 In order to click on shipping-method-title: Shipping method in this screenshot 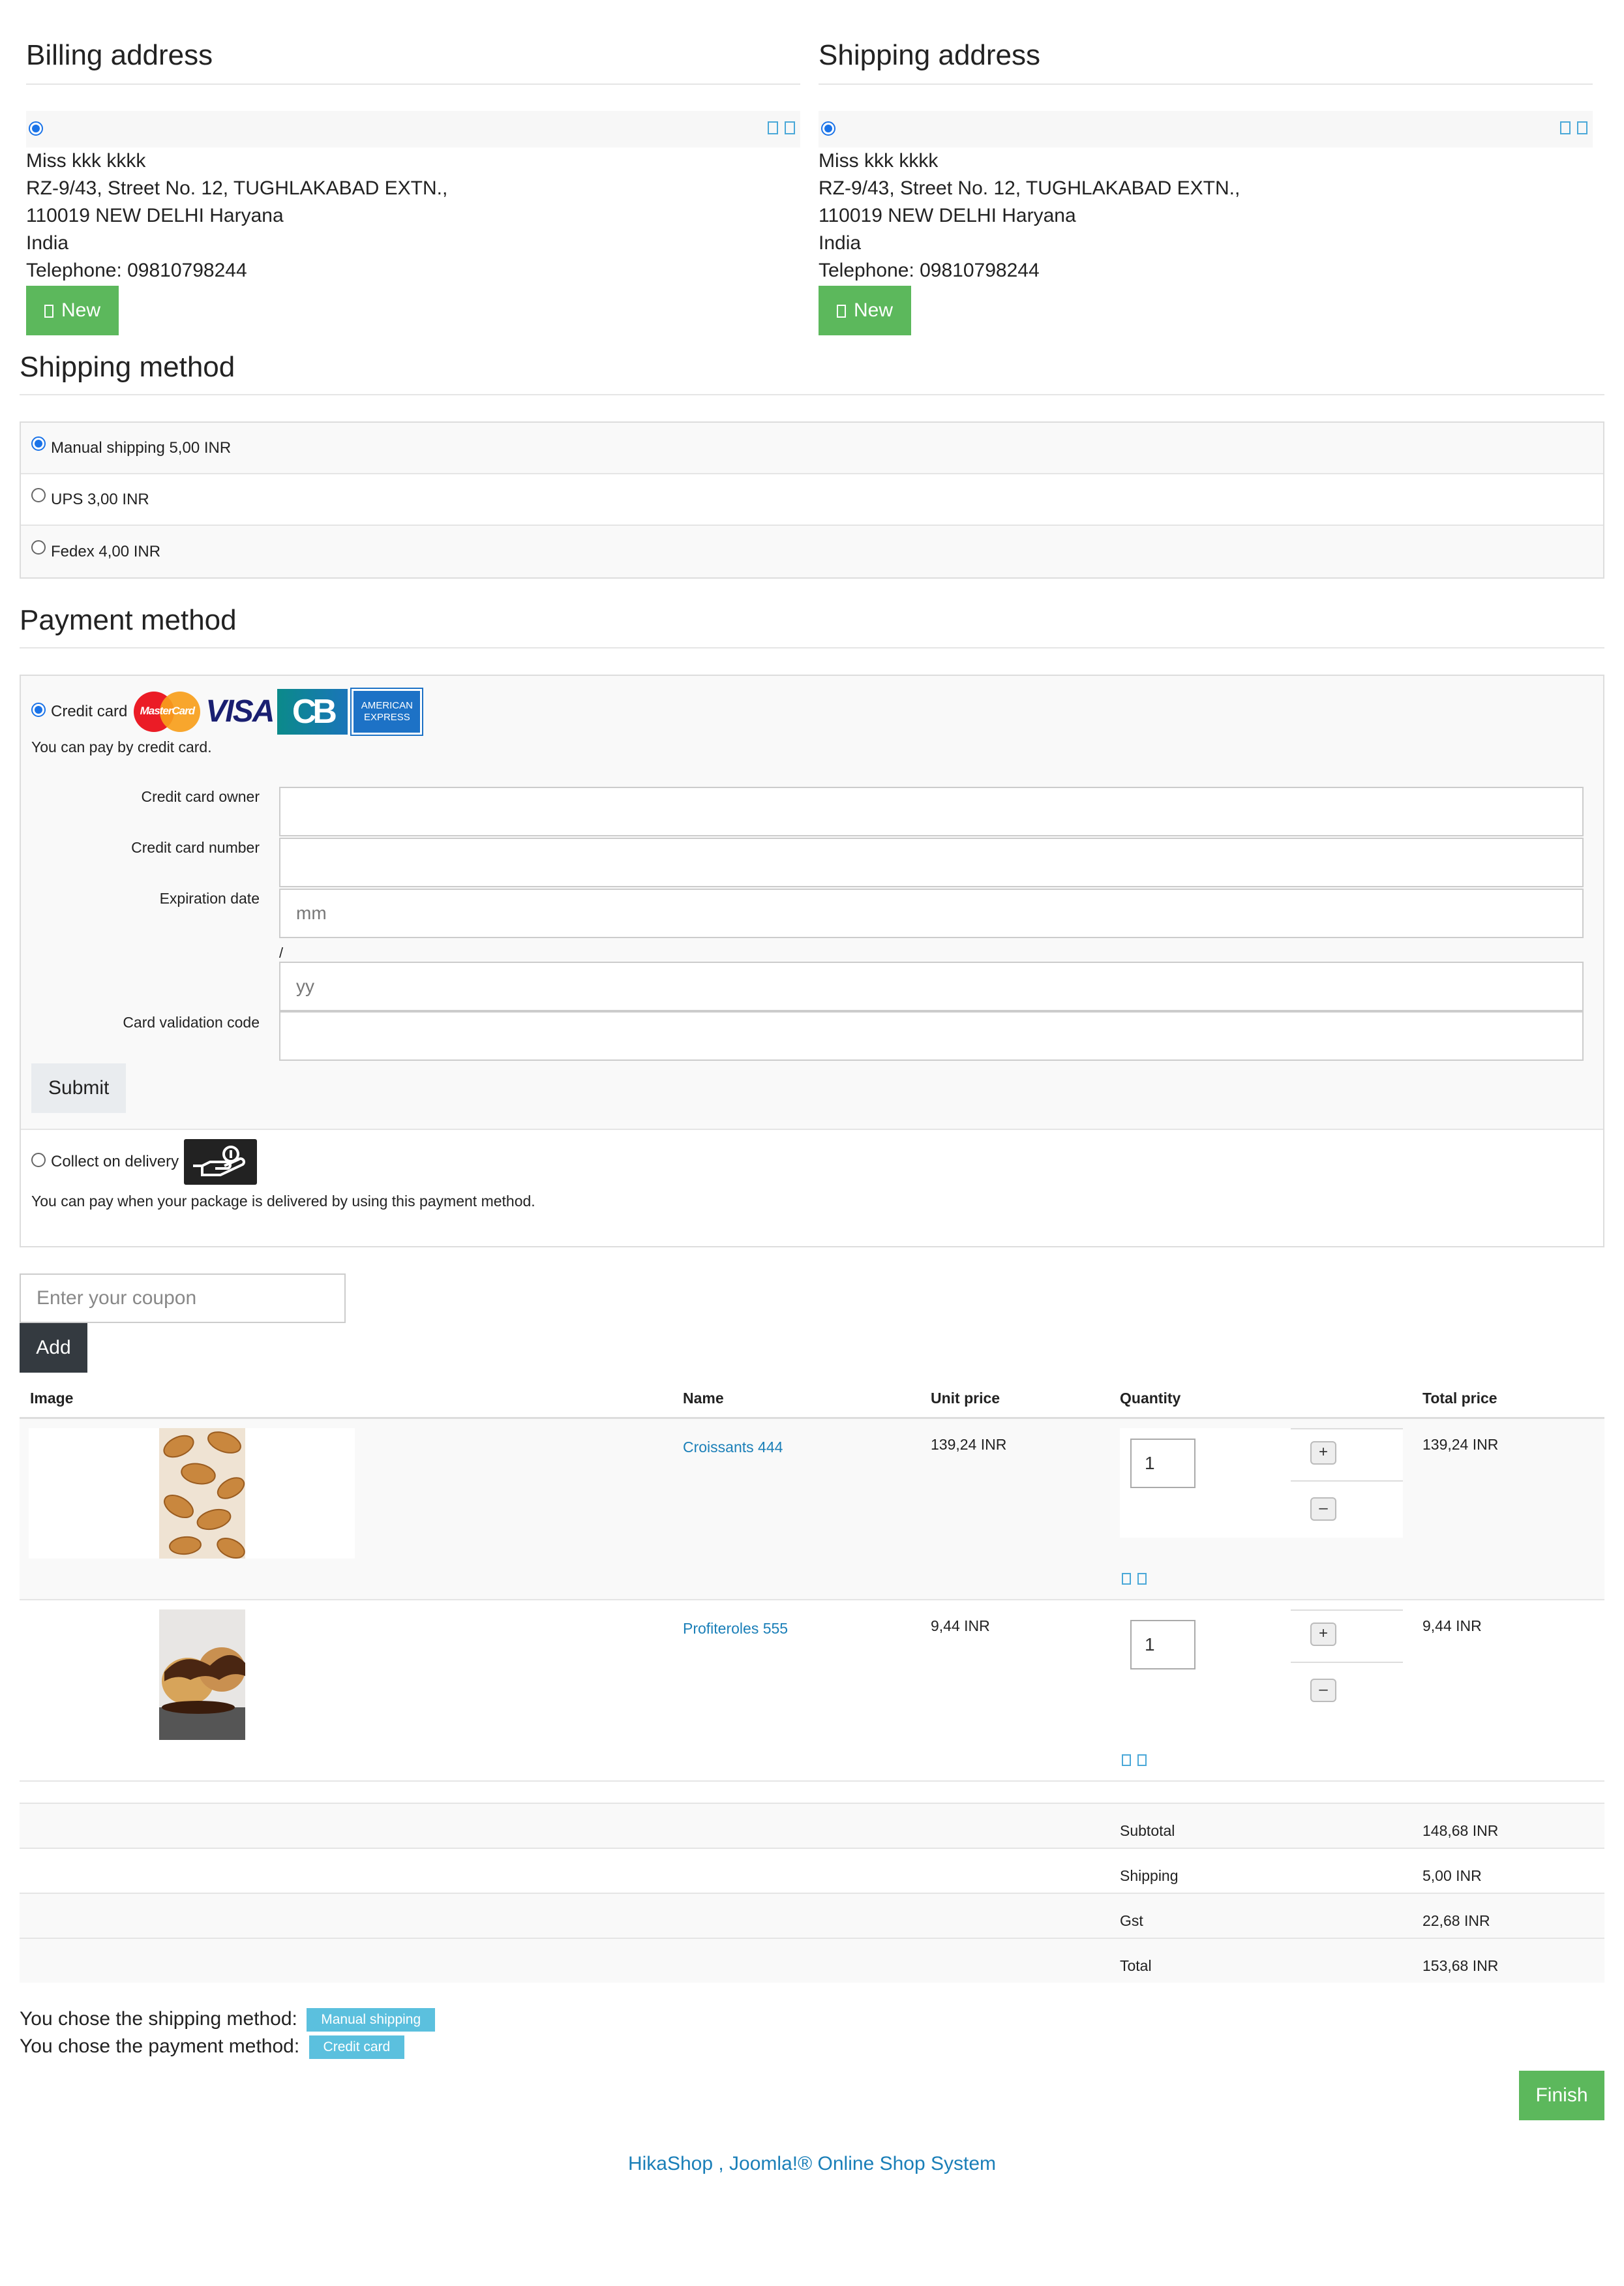, I will do `click(812, 373)`.